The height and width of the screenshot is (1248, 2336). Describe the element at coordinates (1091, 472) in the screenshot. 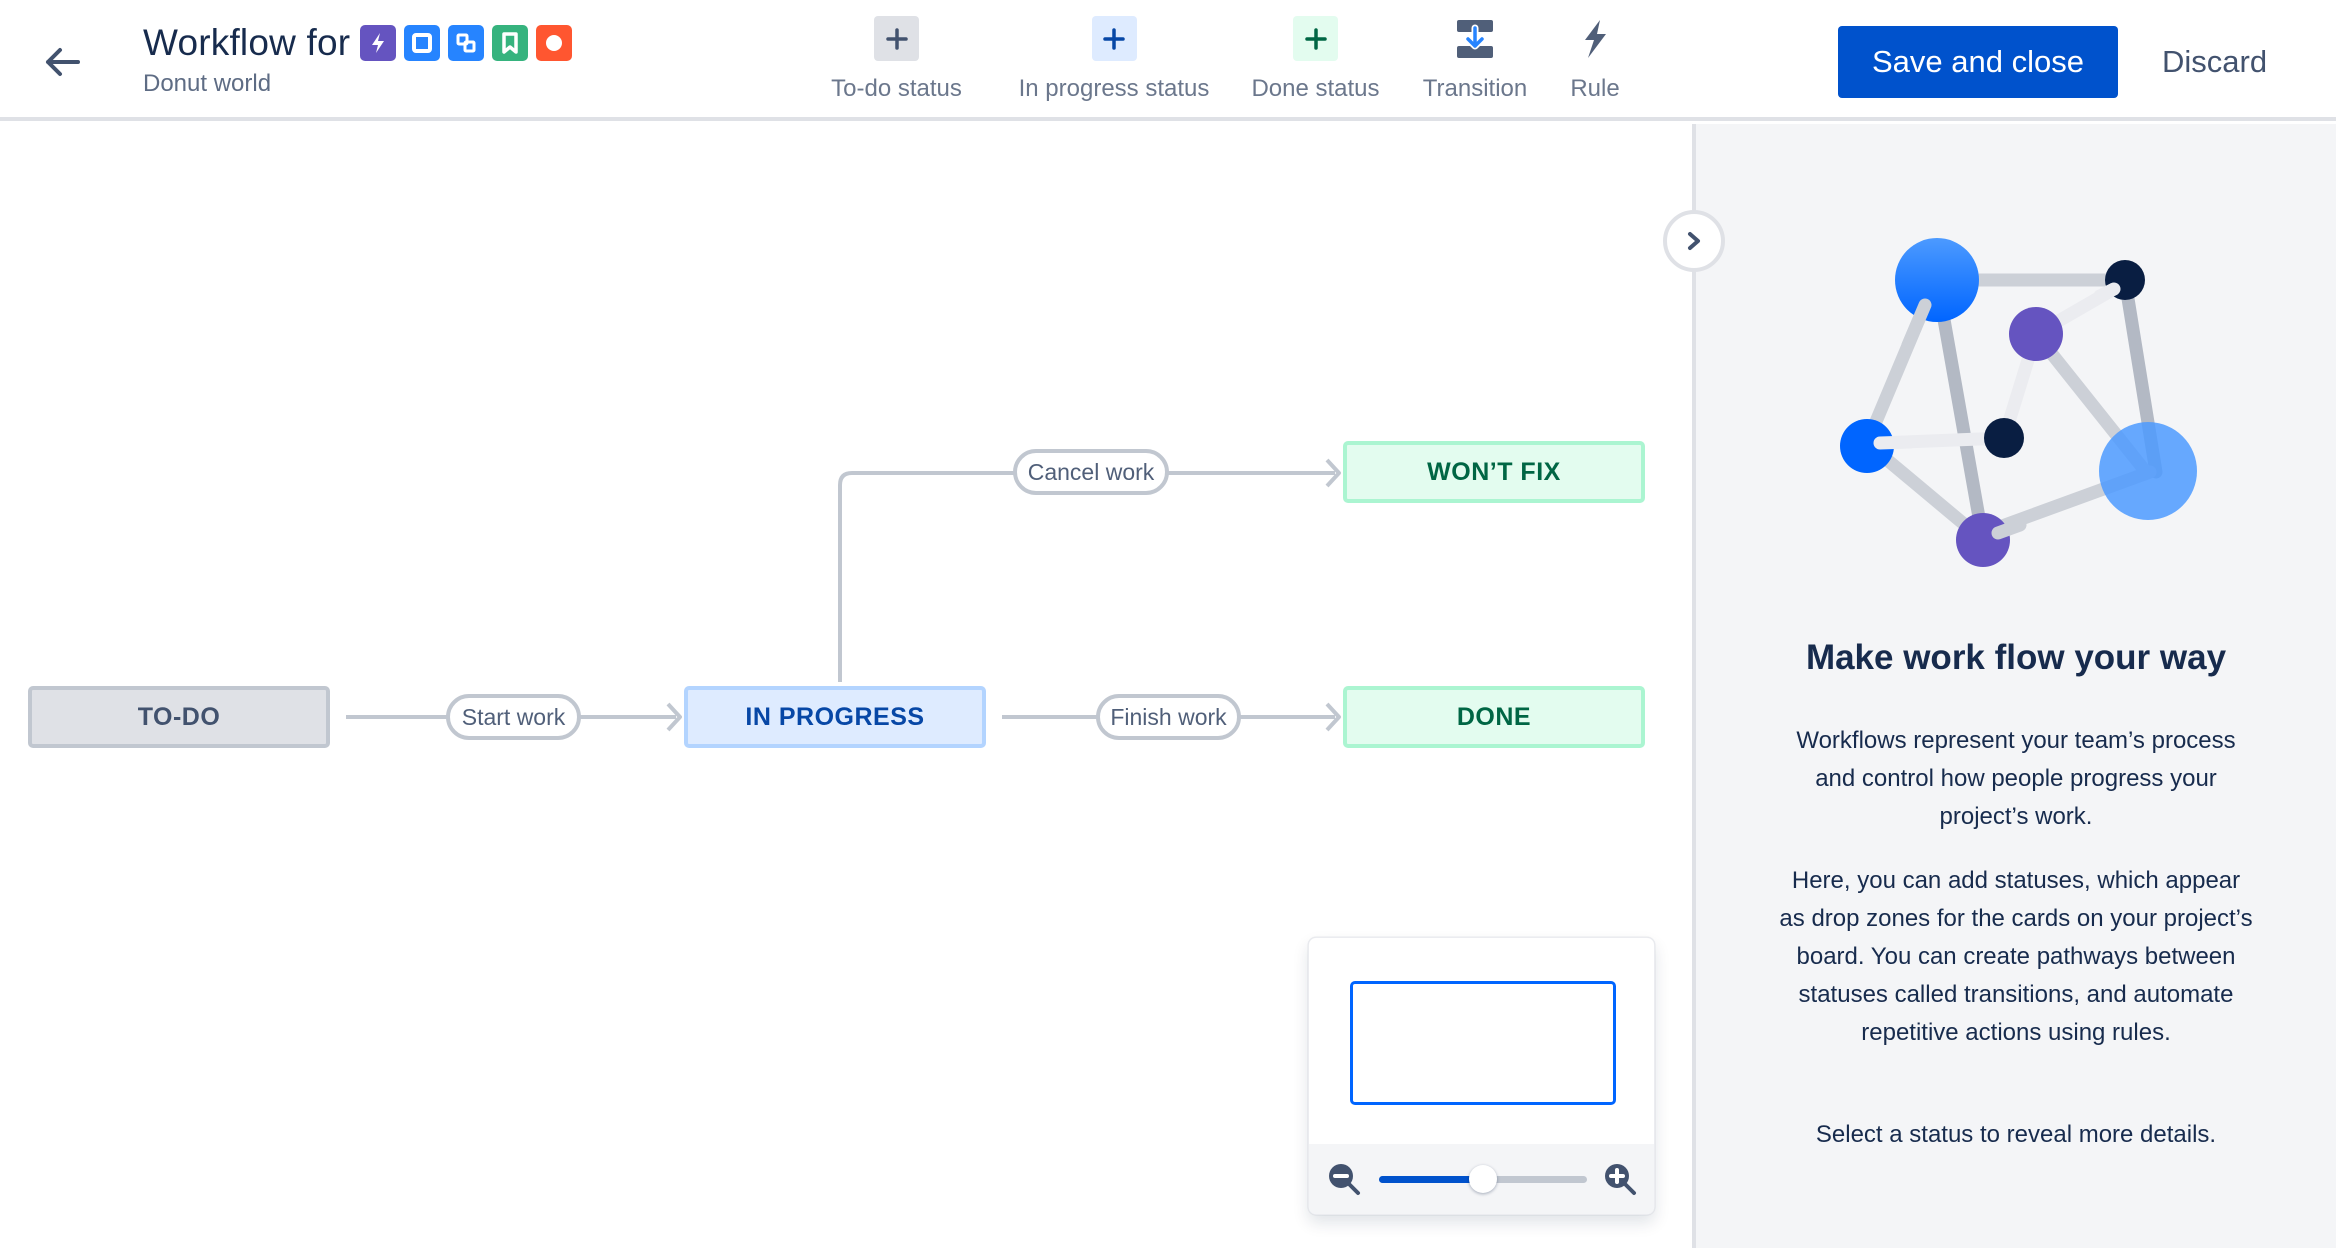

I see `transition-cancel-work: Cancel work` at that location.